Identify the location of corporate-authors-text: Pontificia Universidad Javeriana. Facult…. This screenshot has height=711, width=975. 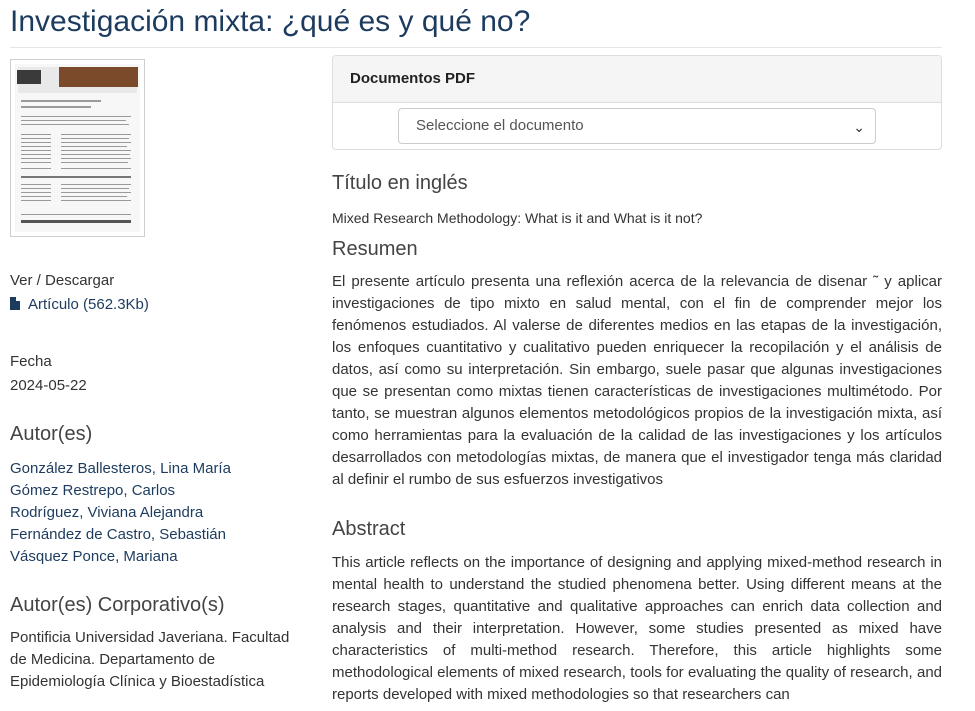
(150, 659).